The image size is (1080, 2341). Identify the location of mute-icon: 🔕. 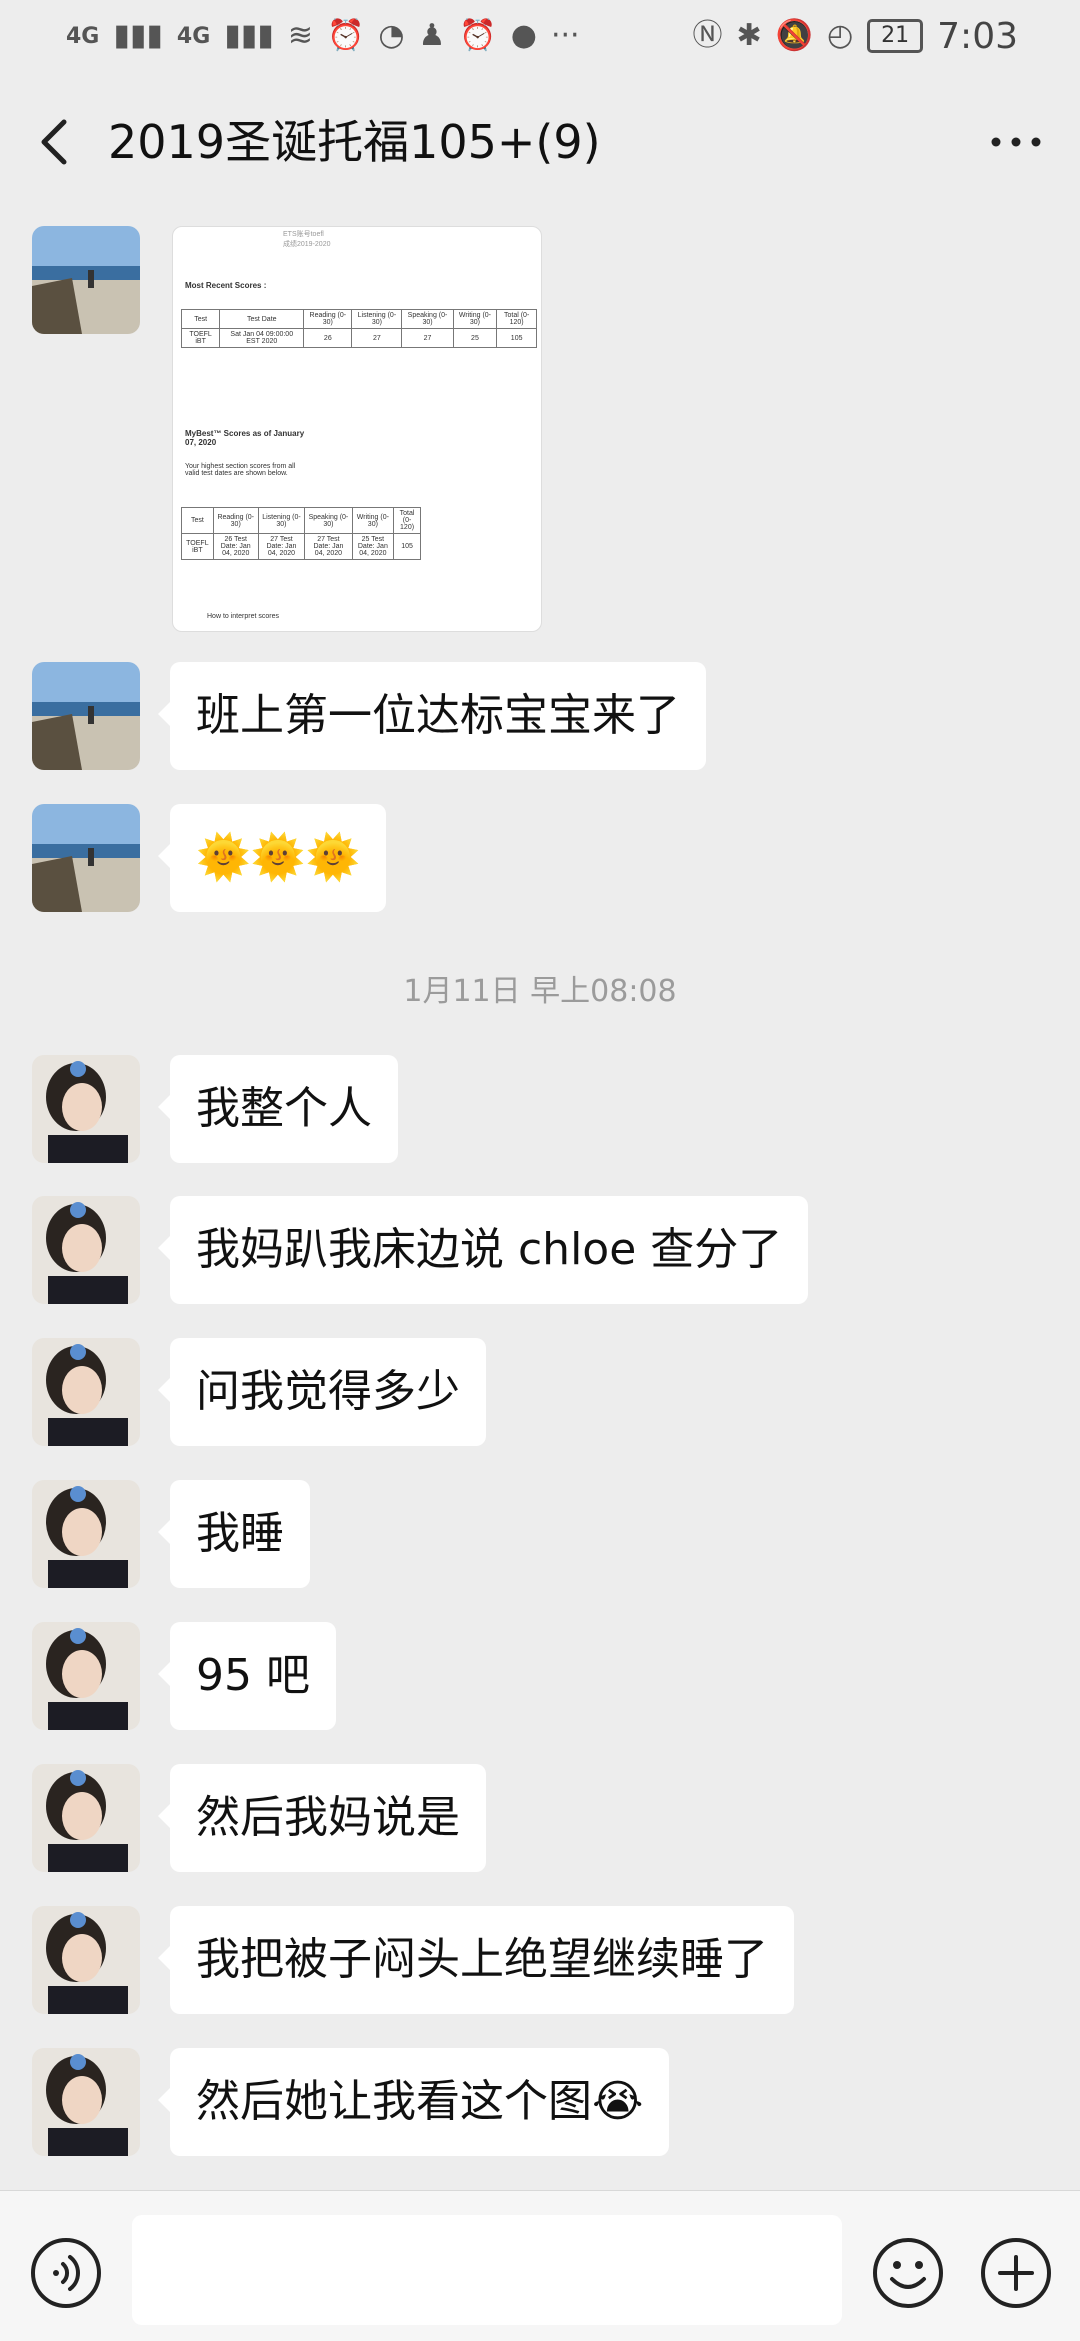
(794, 35).